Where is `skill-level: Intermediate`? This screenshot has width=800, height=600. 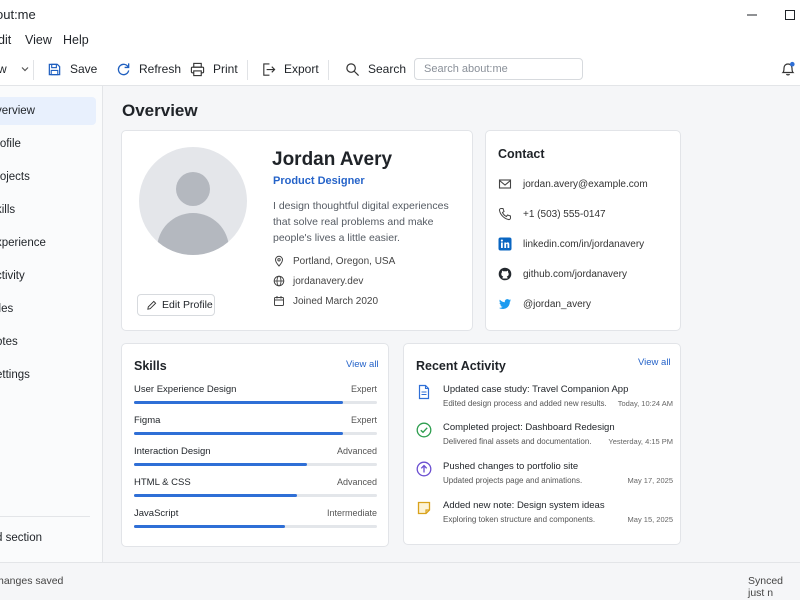 skill-level: Intermediate is located at coordinates (351, 513).